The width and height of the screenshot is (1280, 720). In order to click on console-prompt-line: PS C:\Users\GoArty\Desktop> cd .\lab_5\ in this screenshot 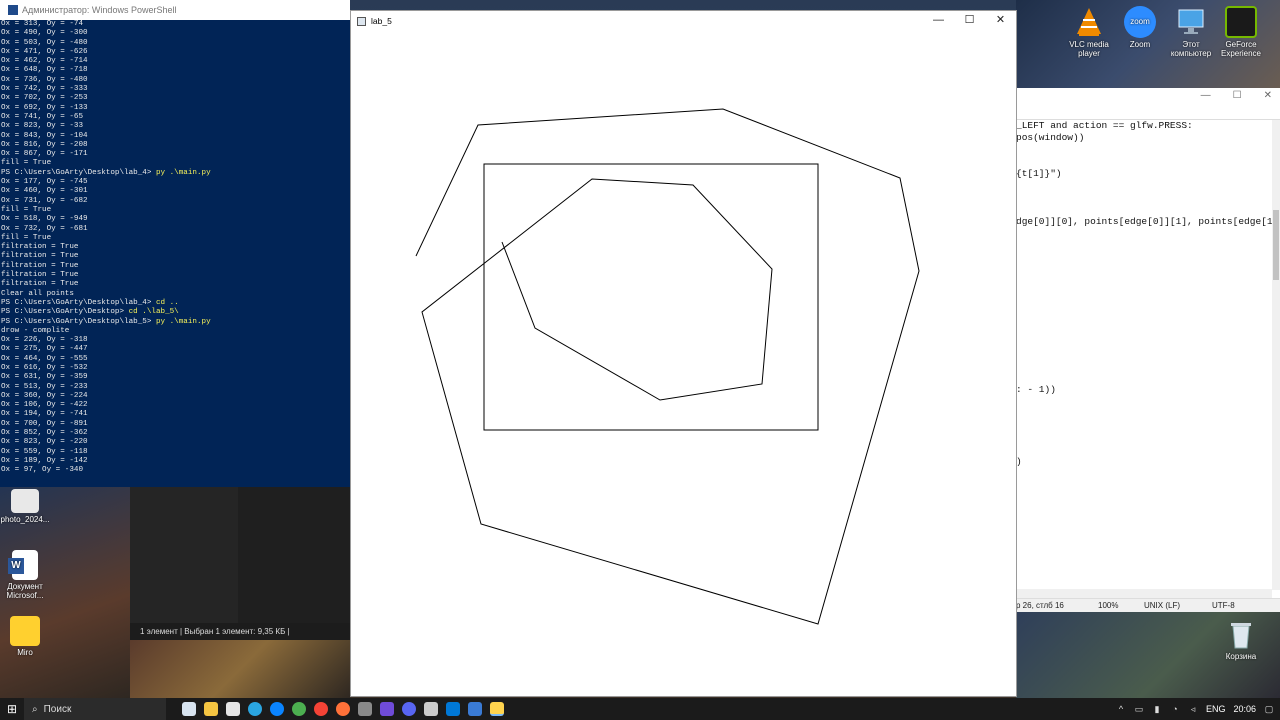, I will do `click(90, 312)`.